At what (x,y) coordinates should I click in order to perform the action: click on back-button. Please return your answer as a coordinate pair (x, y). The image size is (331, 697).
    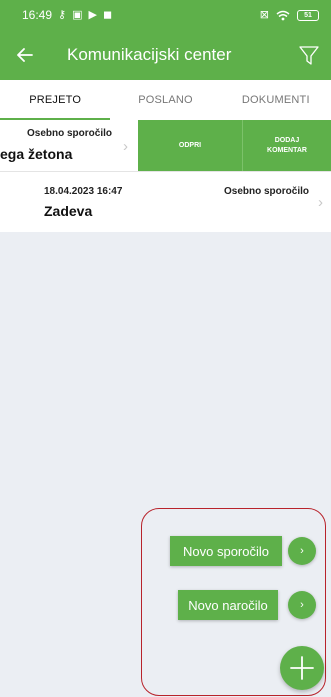
    Looking at the image, I should click on (25, 55).